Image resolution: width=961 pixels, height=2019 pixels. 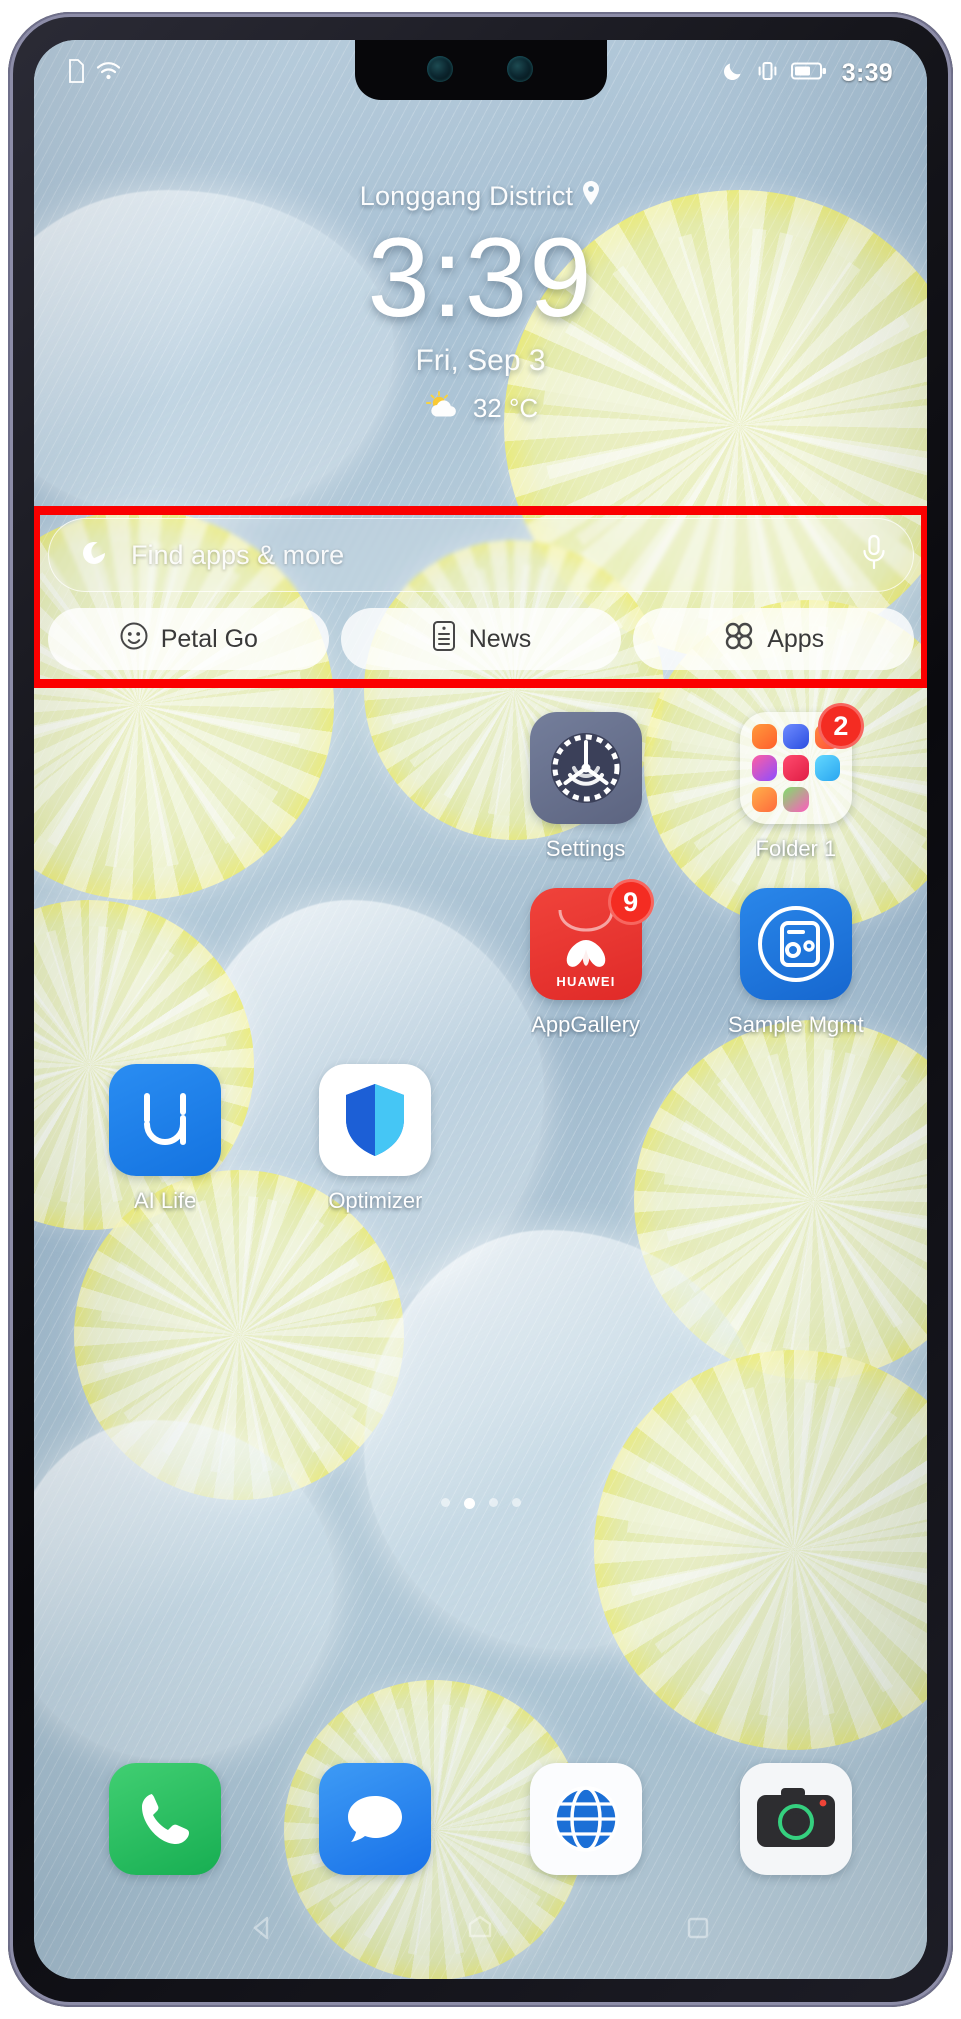 I want to click on svg-text: HUAWEI, so click(x=585, y=981).